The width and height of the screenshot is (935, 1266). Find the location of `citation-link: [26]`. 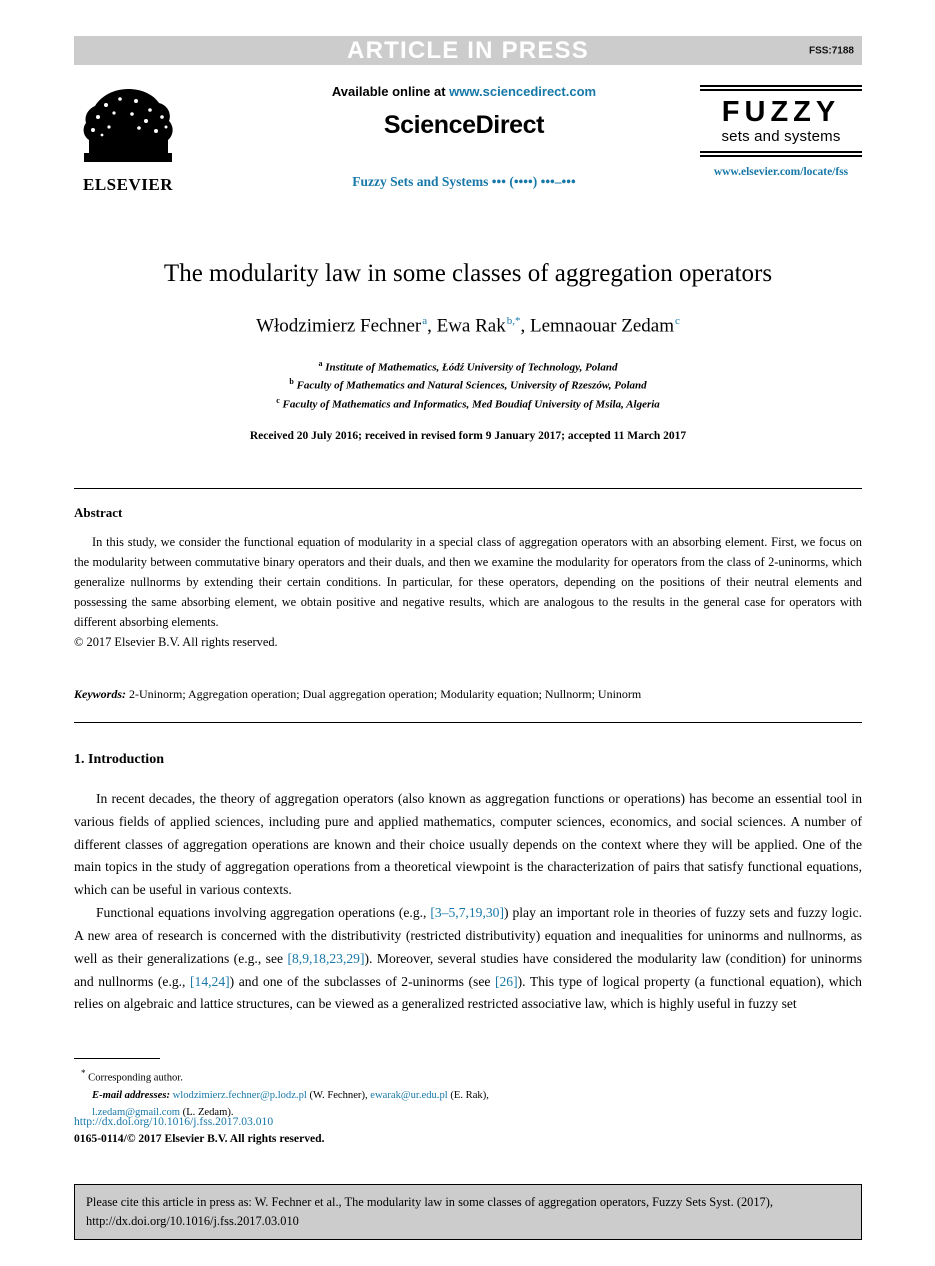

citation-link: [26] is located at coordinates (506, 981).